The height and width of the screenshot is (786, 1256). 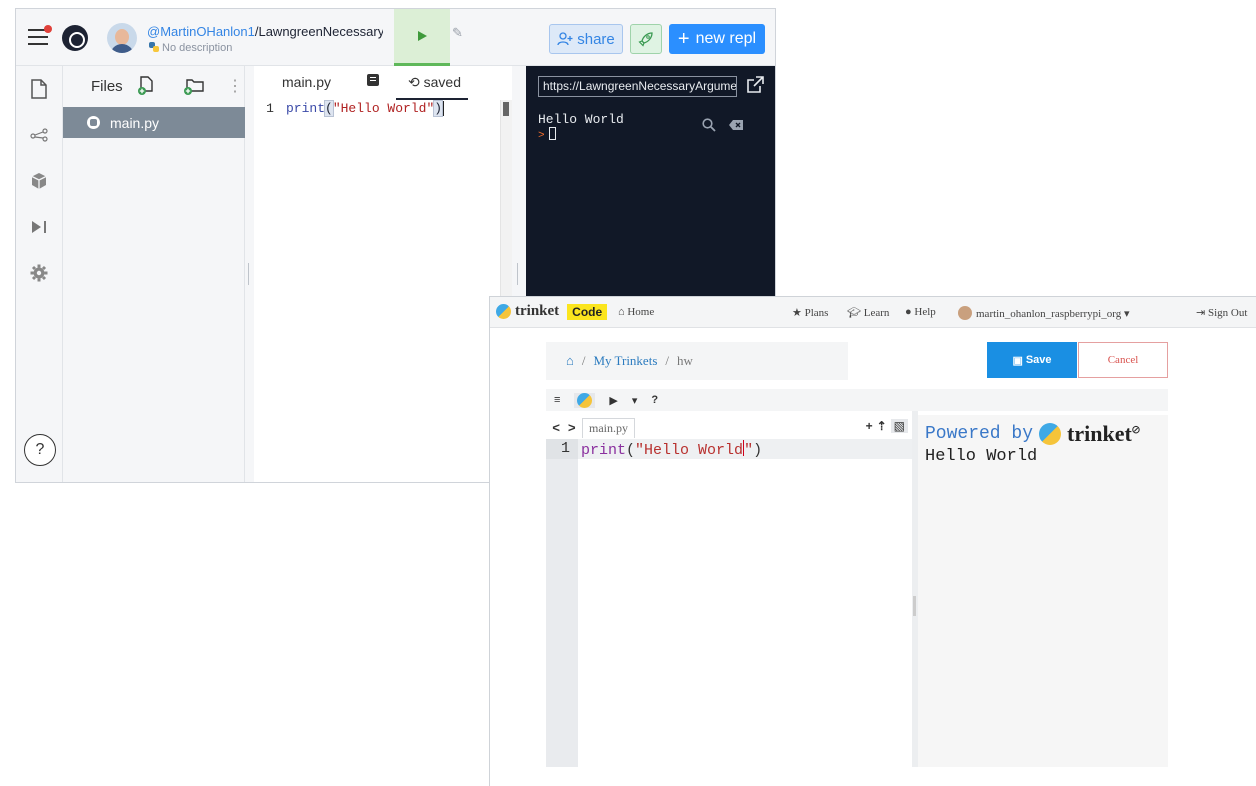 What do you see at coordinates (981, 456) in the screenshot?
I see `program-output: Hello World` at bounding box center [981, 456].